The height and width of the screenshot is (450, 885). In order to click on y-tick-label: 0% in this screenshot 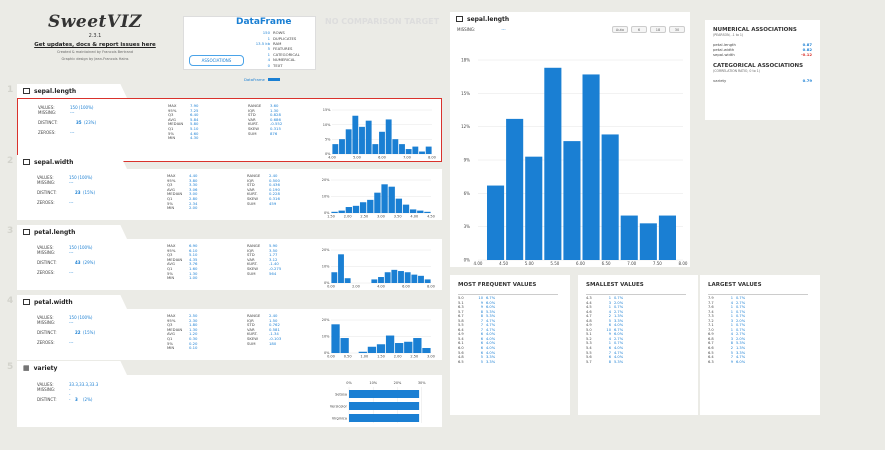, I will do `click(467, 260)`.